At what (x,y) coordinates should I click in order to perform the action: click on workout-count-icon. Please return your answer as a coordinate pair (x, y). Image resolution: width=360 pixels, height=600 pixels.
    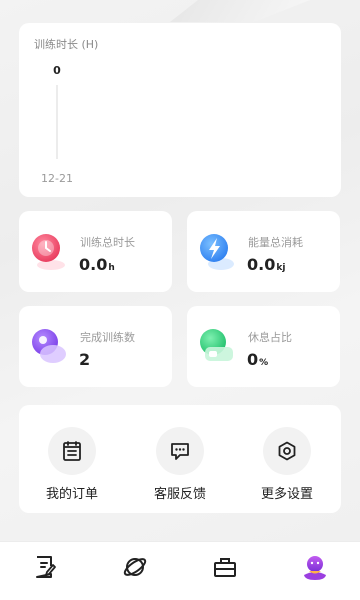
    Looking at the image, I should click on (49, 347).